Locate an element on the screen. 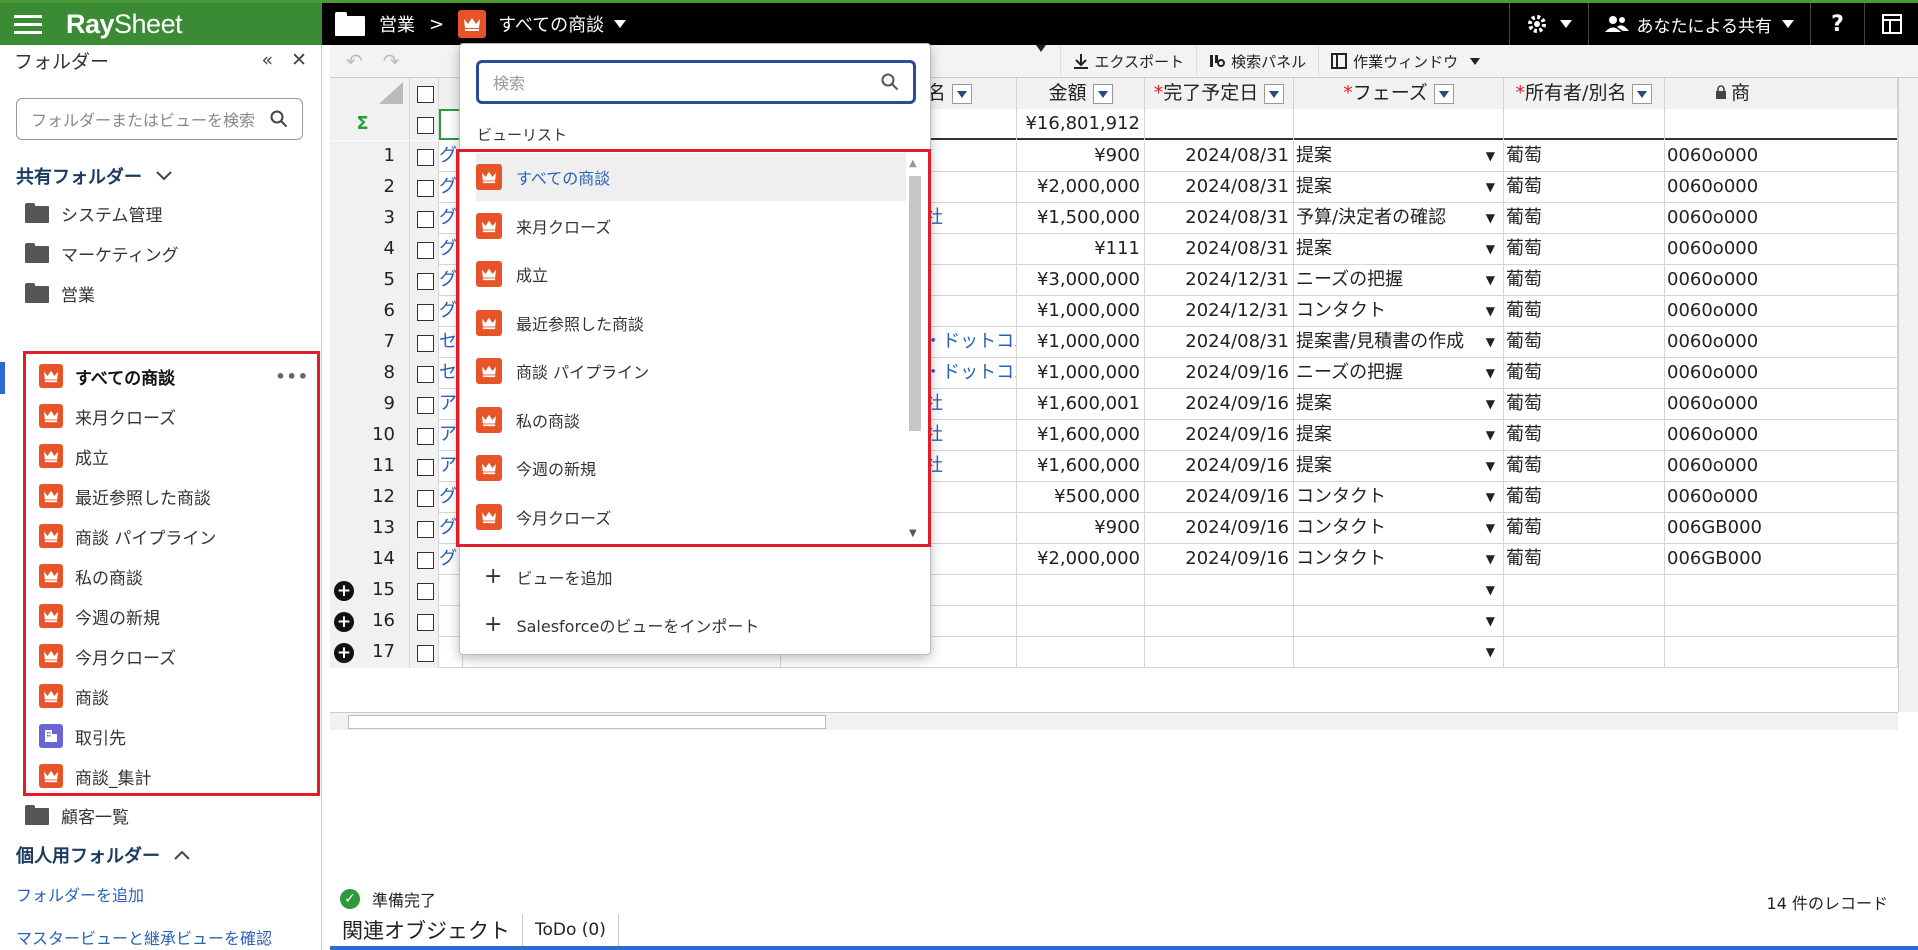  scroll-up-icon: ▲ is located at coordinates (913, 163).